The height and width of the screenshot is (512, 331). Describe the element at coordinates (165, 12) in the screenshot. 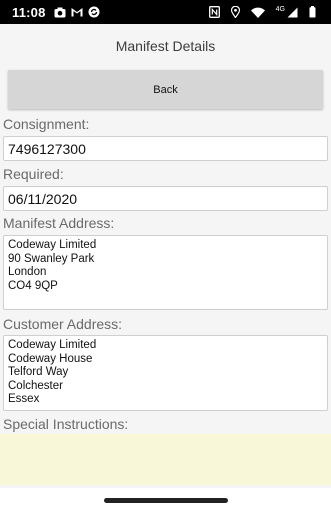

I see `status-bar: 11:08 4G` at that location.